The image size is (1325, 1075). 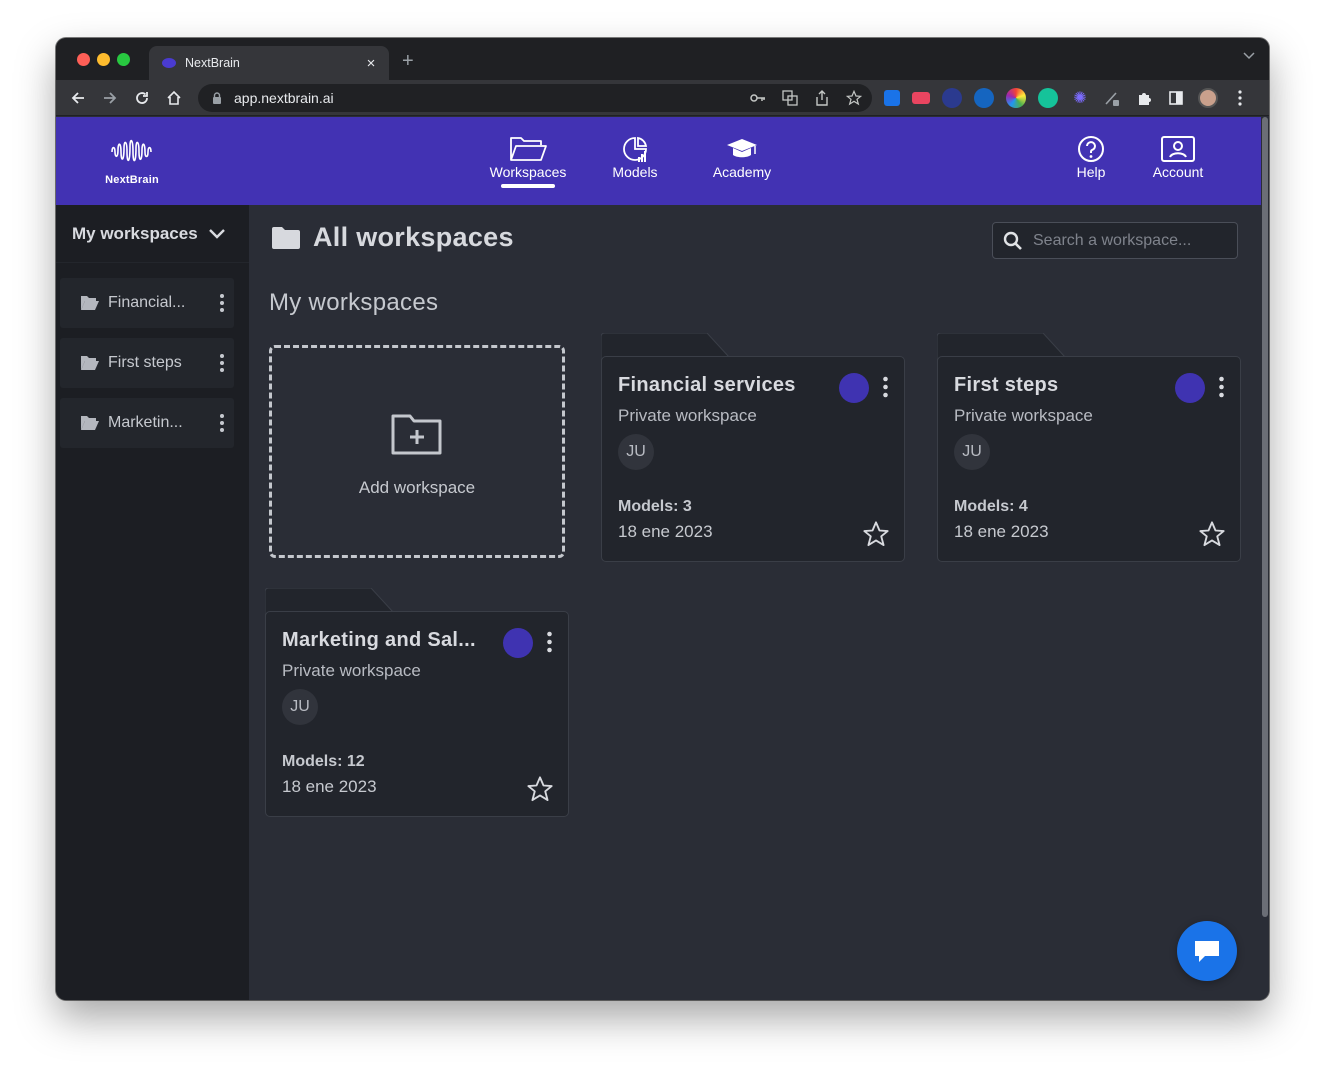 What do you see at coordinates (892, 98) in the screenshot?
I see `extension-outlook-icon` at bounding box center [892, 98].